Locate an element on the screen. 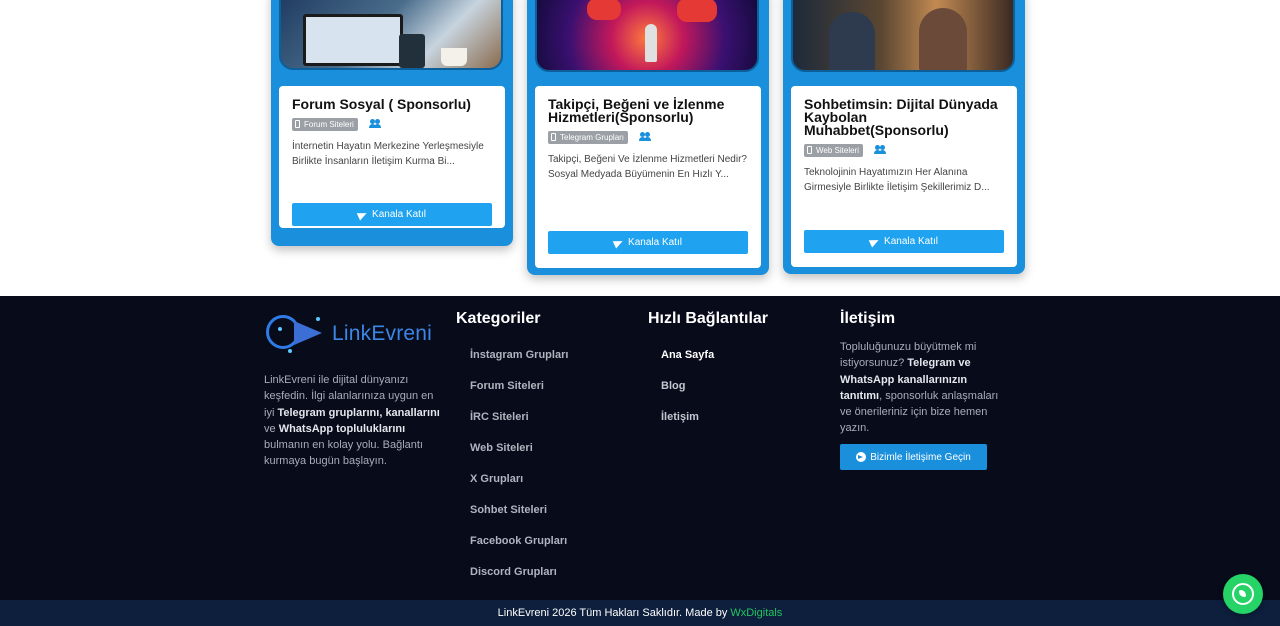 The width and height of the screenshot is (1280, 626). megaphone-logo-icon is located at coordinates (295, 334).